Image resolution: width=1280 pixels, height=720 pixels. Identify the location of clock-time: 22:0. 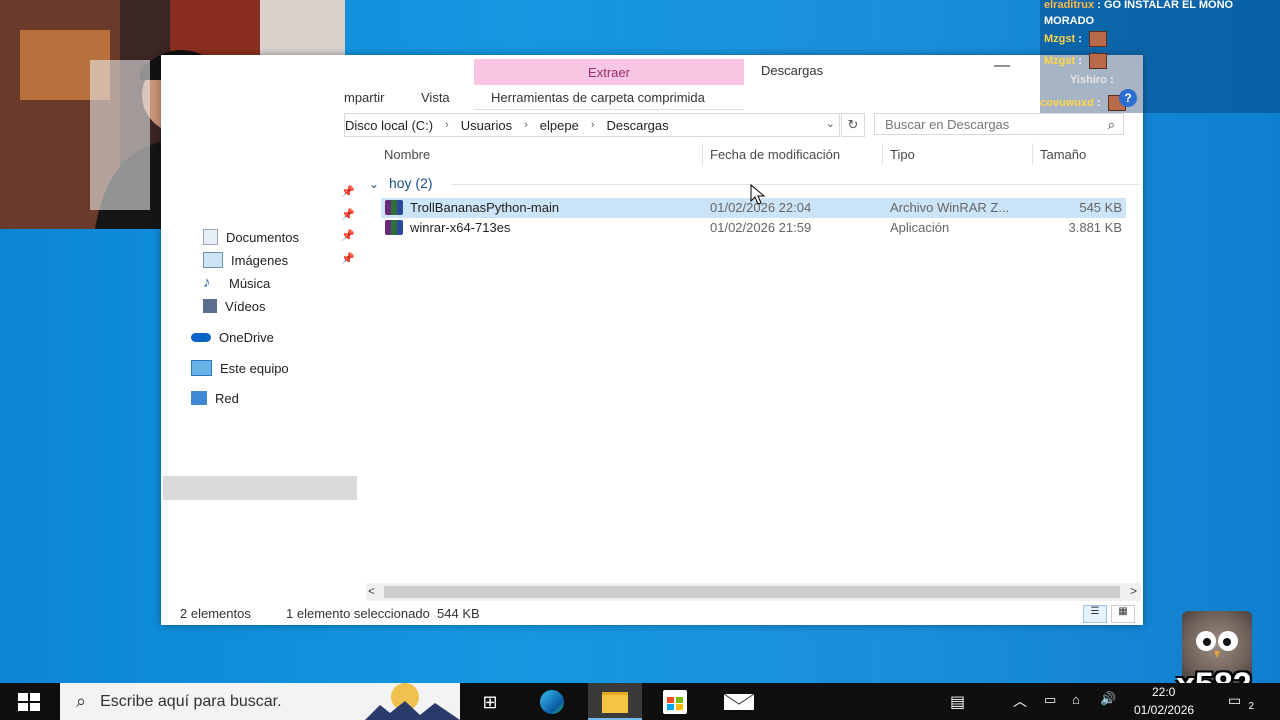
(1163, 692).